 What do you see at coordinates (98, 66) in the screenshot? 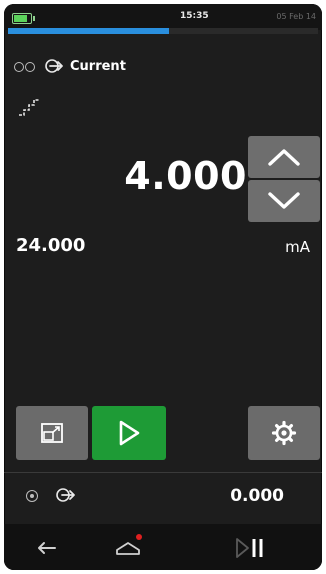
I see `function-label: Current` at bounding box center [98, 66].